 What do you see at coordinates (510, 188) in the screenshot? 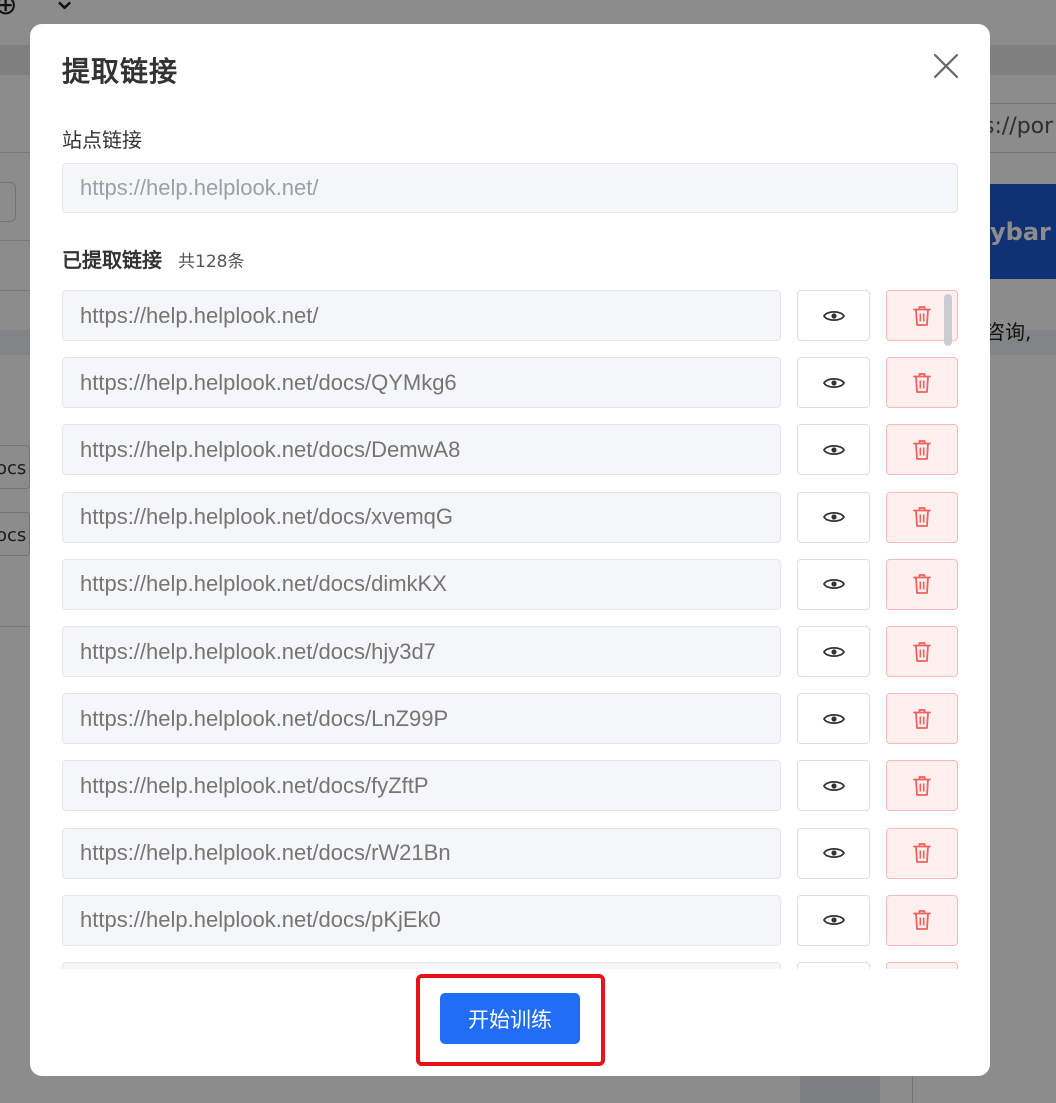
I see `site-link-input` at bounding box center [510, 188].